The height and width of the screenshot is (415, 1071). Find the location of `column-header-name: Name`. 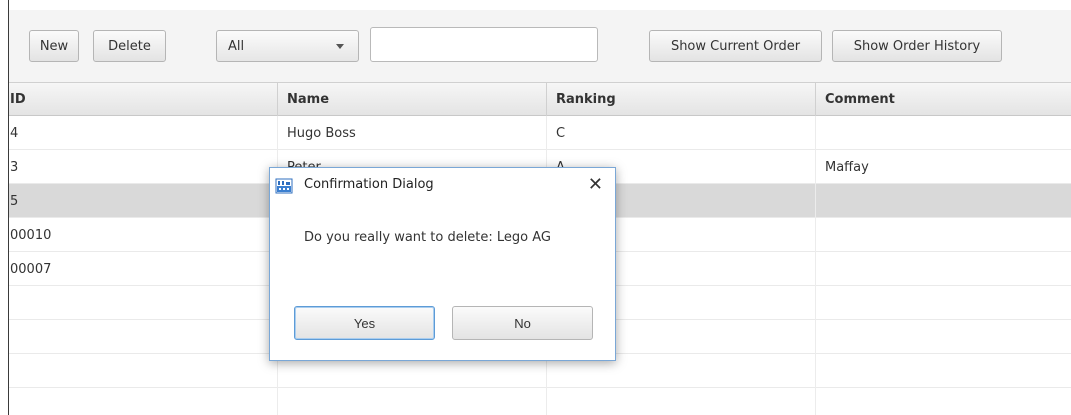

column-header-name: Name is located at coordinates (412, 99).